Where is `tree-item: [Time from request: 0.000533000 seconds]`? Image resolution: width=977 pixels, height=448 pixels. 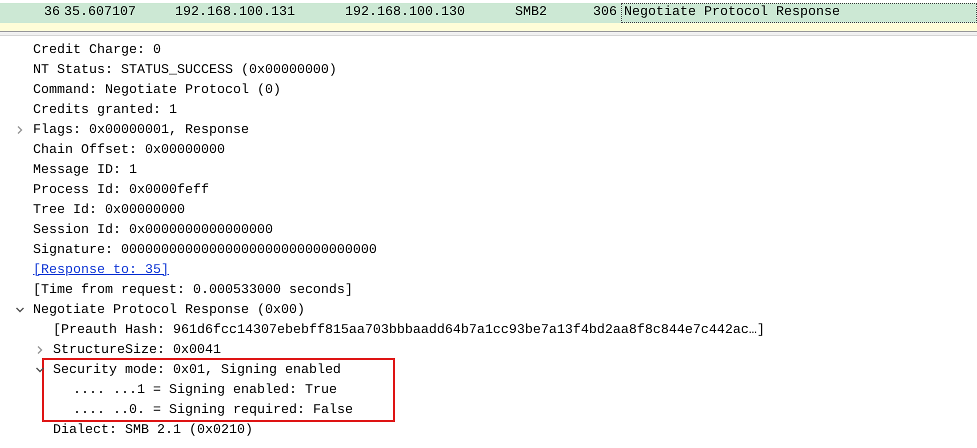
tree-item: [Time from request: 0.000533000 seconds] is located at coordinates (193, 290).